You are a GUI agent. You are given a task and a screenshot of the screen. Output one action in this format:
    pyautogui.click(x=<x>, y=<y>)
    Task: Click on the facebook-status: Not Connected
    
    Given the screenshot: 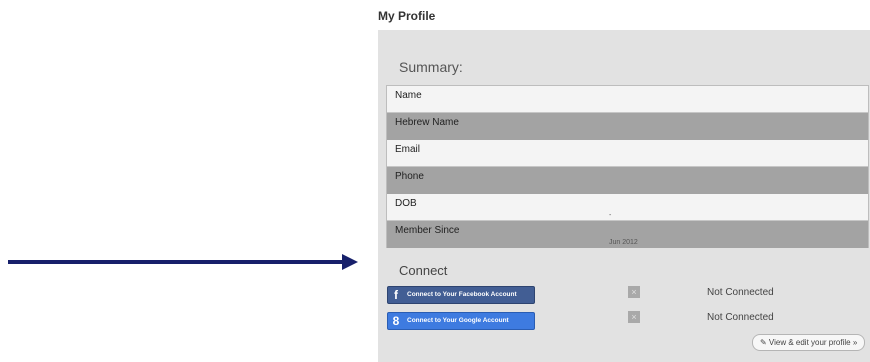 What is the action you would take?
    pyautogui.click(x=740, y=292)
    